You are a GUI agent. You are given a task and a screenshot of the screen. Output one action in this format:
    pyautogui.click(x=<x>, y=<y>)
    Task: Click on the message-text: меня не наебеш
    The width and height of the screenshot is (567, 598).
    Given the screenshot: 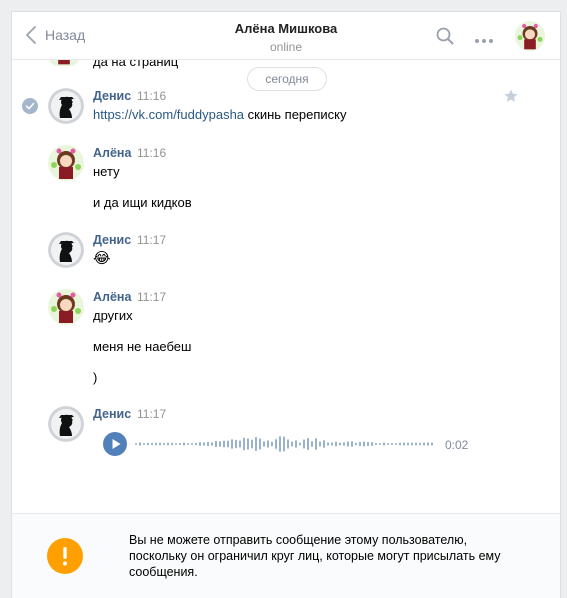 What is the action you would take?
    pyautogui.click(x=142, y=346)
    